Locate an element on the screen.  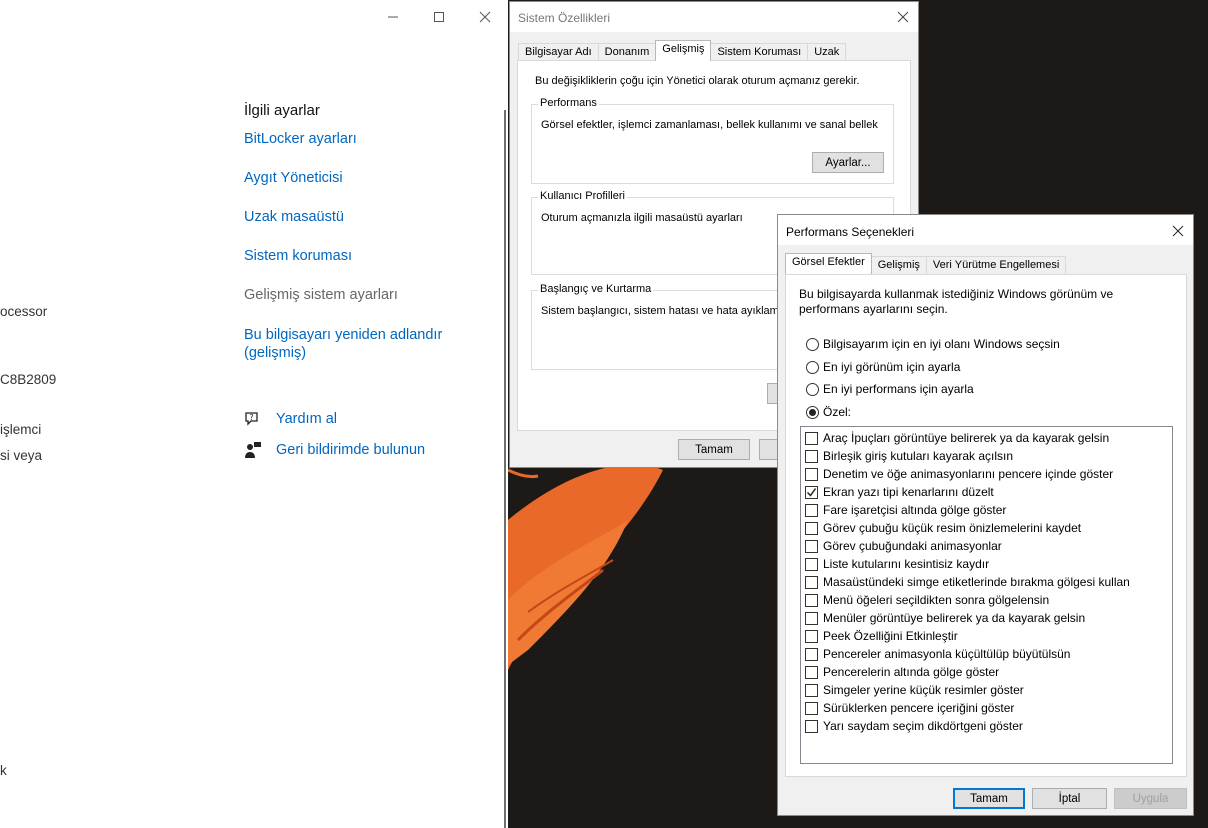
performance-ok-button: Tamam is located at coordinates (989, 798).